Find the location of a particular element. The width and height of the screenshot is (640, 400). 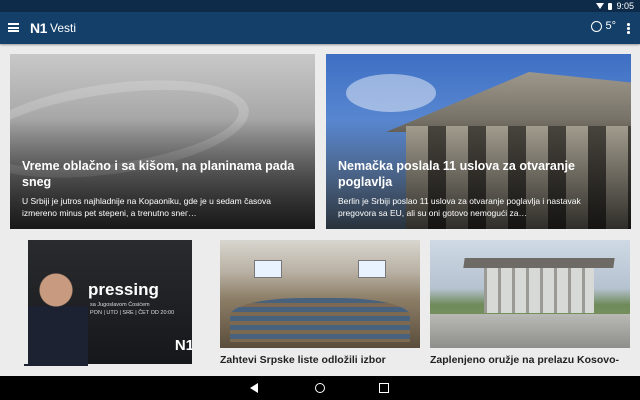

nav-bar is located at coordinates (320, 388).